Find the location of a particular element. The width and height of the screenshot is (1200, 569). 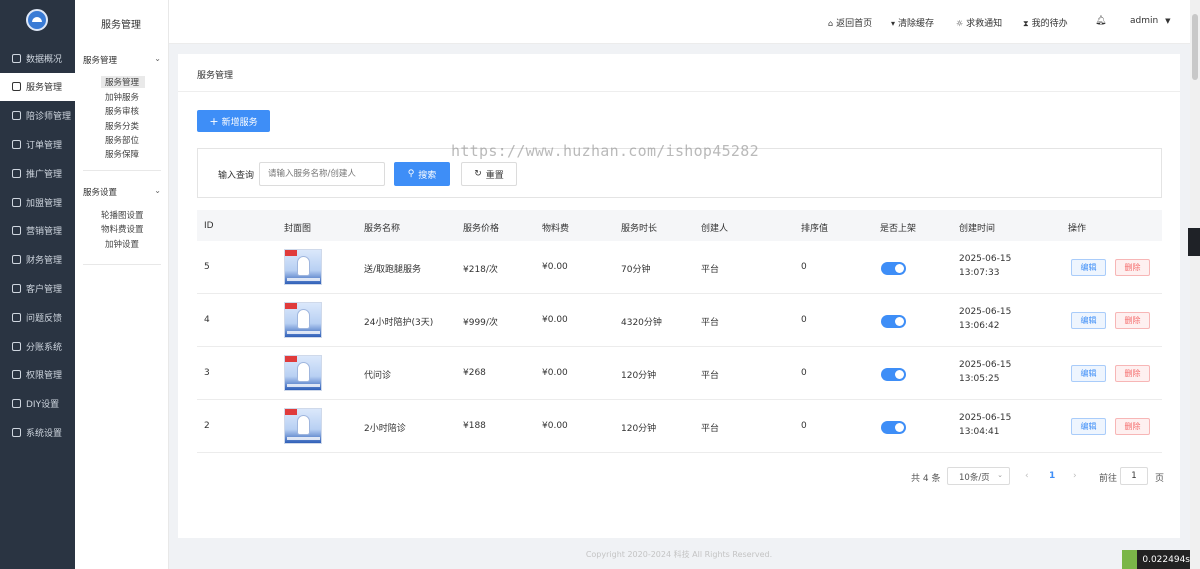

chevron-down-icon: ⌄ is located at coordinates (1000, 475).